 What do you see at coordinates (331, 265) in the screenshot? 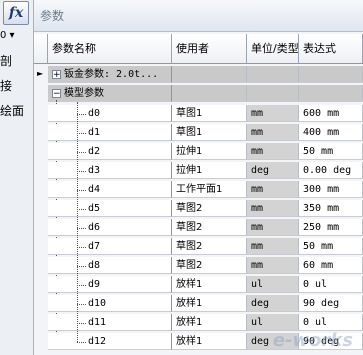
I see `parameter-expression: 60 mm` at bounding box center [331, 265].